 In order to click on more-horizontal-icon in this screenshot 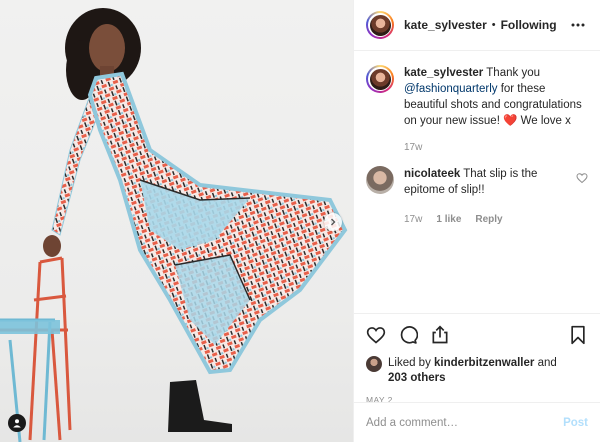, I will do `click(578, 25)`.